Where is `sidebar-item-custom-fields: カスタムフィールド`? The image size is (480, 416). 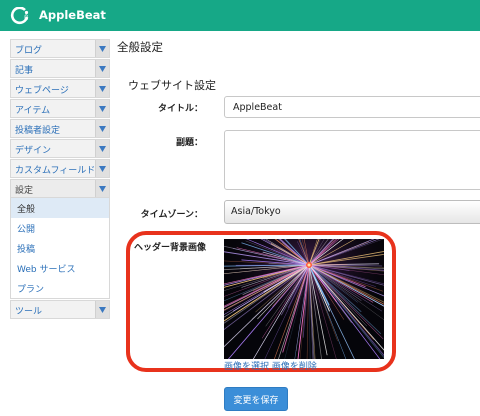 sidebar-item-custom-fields: カスタムフィールド is located at coordinates (60, 168).